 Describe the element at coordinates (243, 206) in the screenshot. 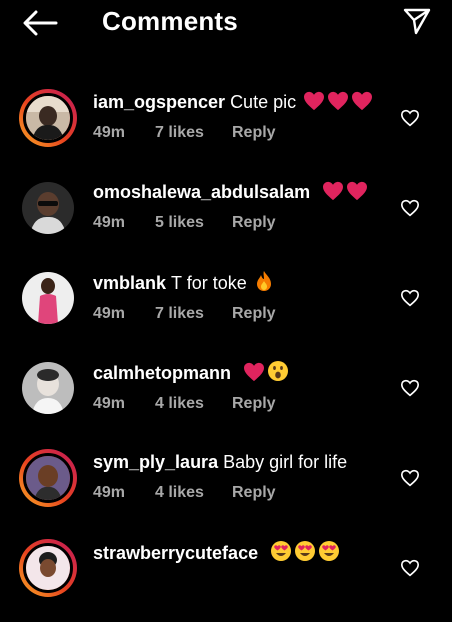

I see `comment-body: omoshalewa_abdulsalam 49m 5 likes Reply` at that location.